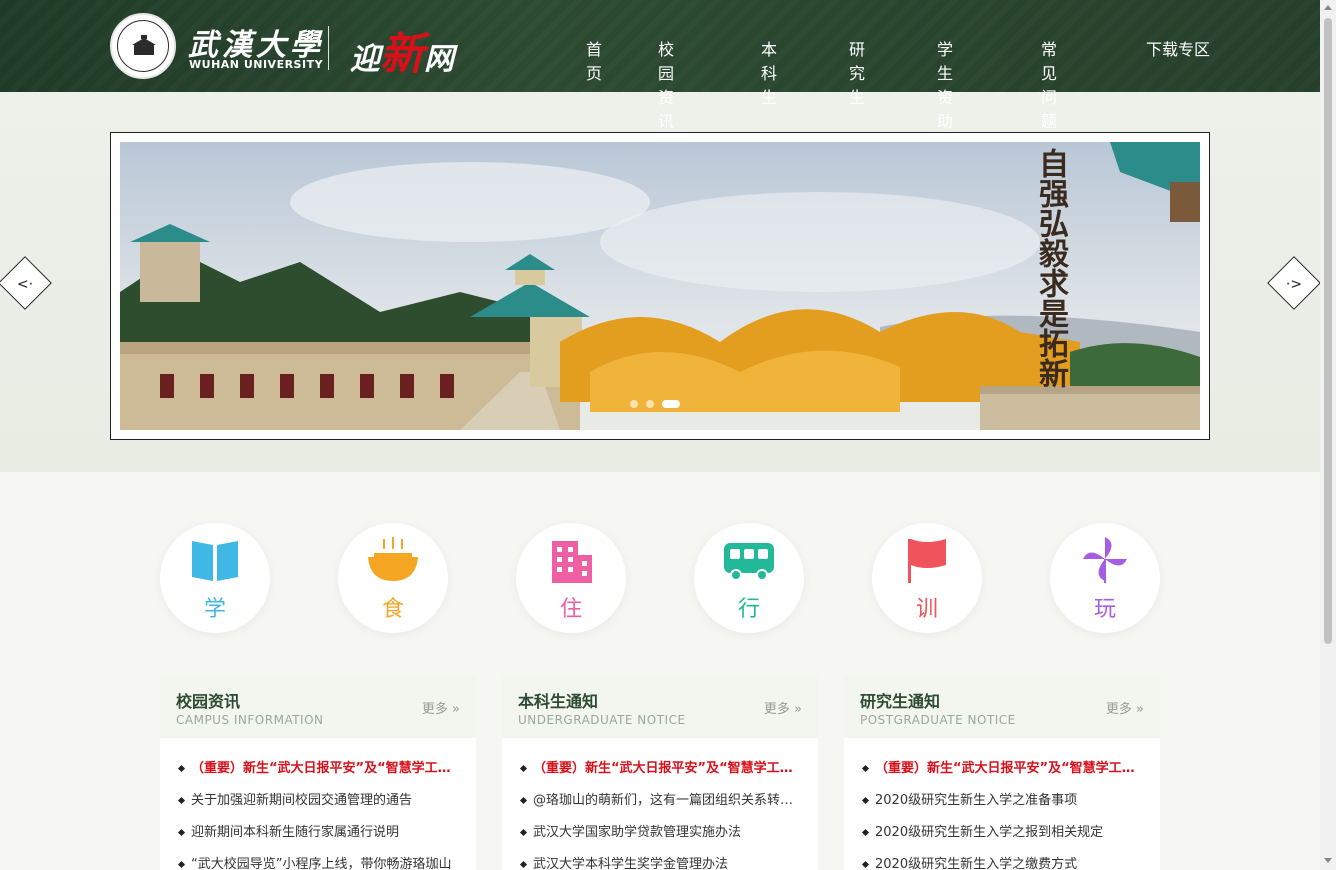 This screenshot has height=870, width=1336. What do you see at coordinates (328, 48) in the screenshot?
I see `logo-divider` at bounding box center [328, 48].